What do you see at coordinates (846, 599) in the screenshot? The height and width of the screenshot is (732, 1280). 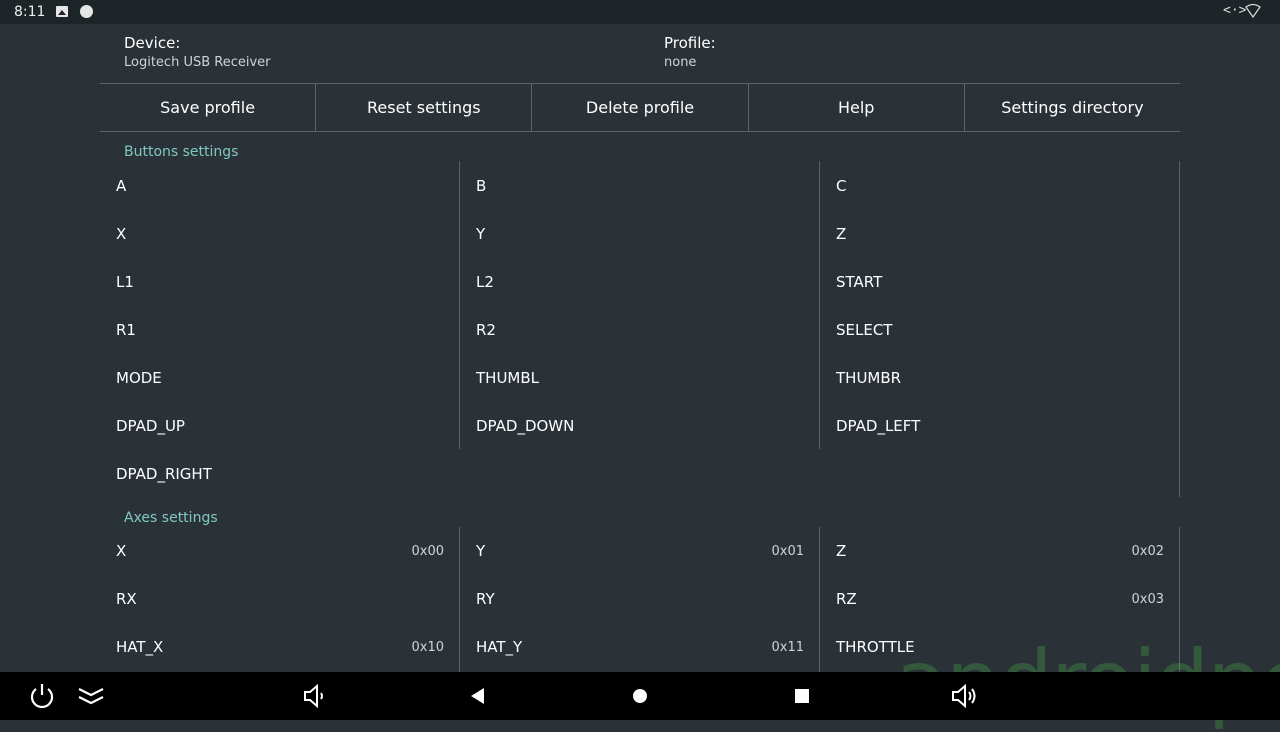 I see `axis-setting-rz: RZ` at bounding box center [846, 599].